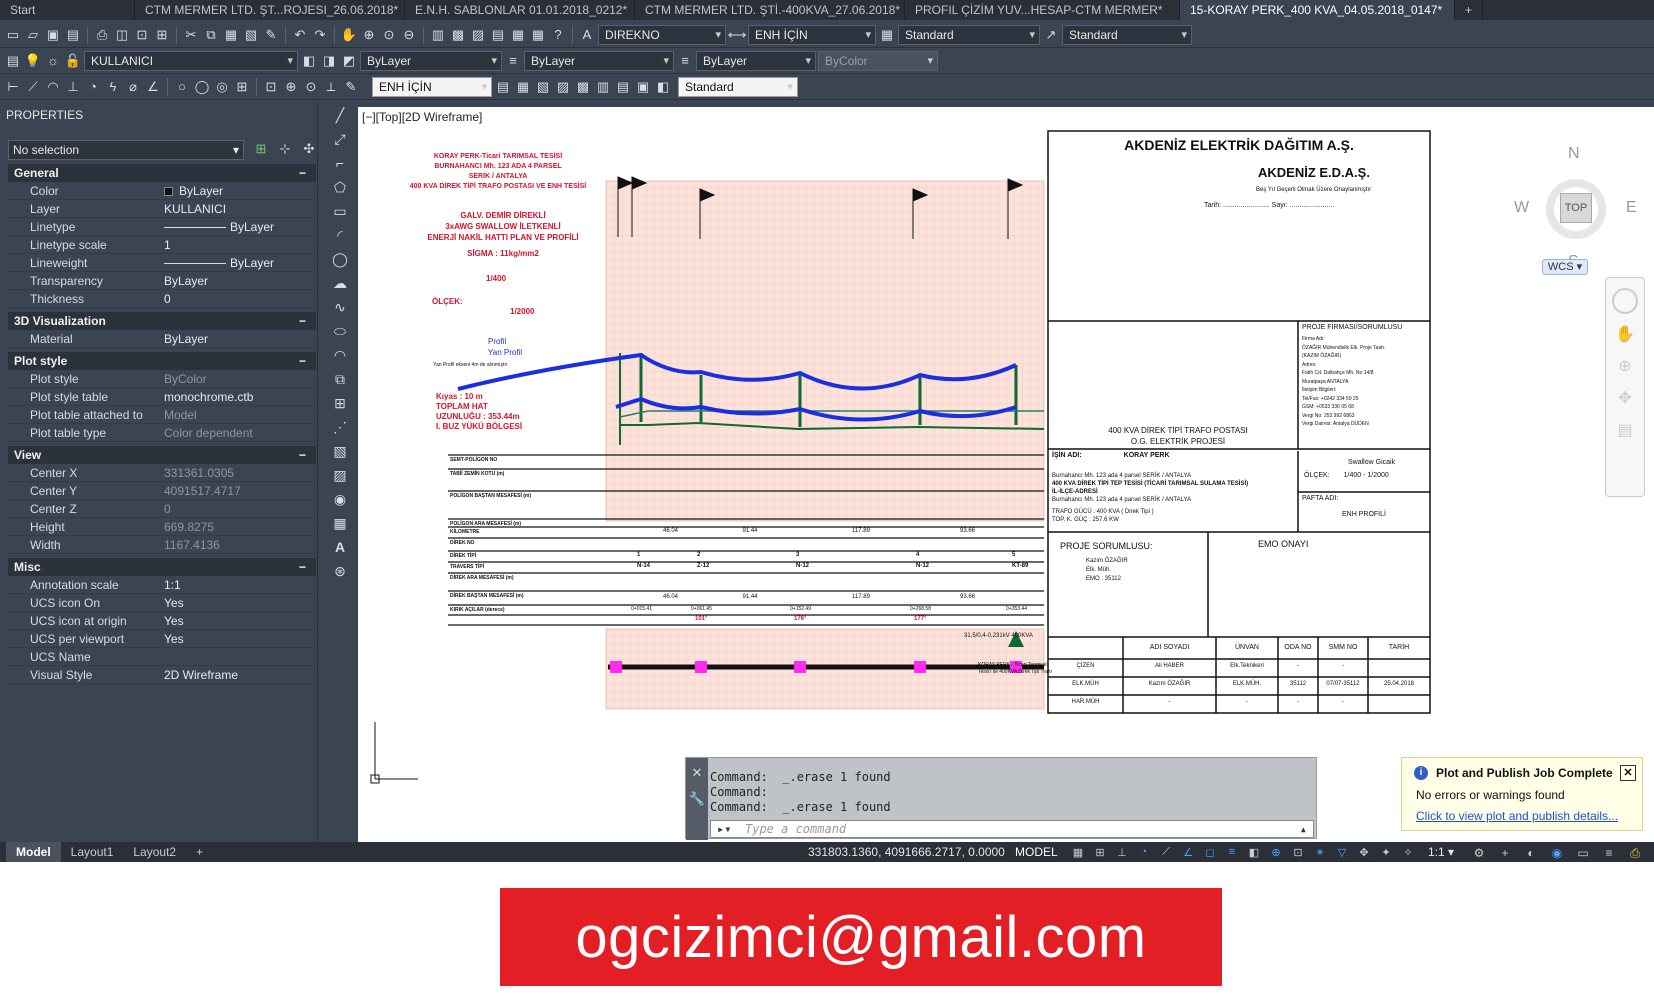  I want to click on prop-value: 2D Wireframe, so click(237, 674).